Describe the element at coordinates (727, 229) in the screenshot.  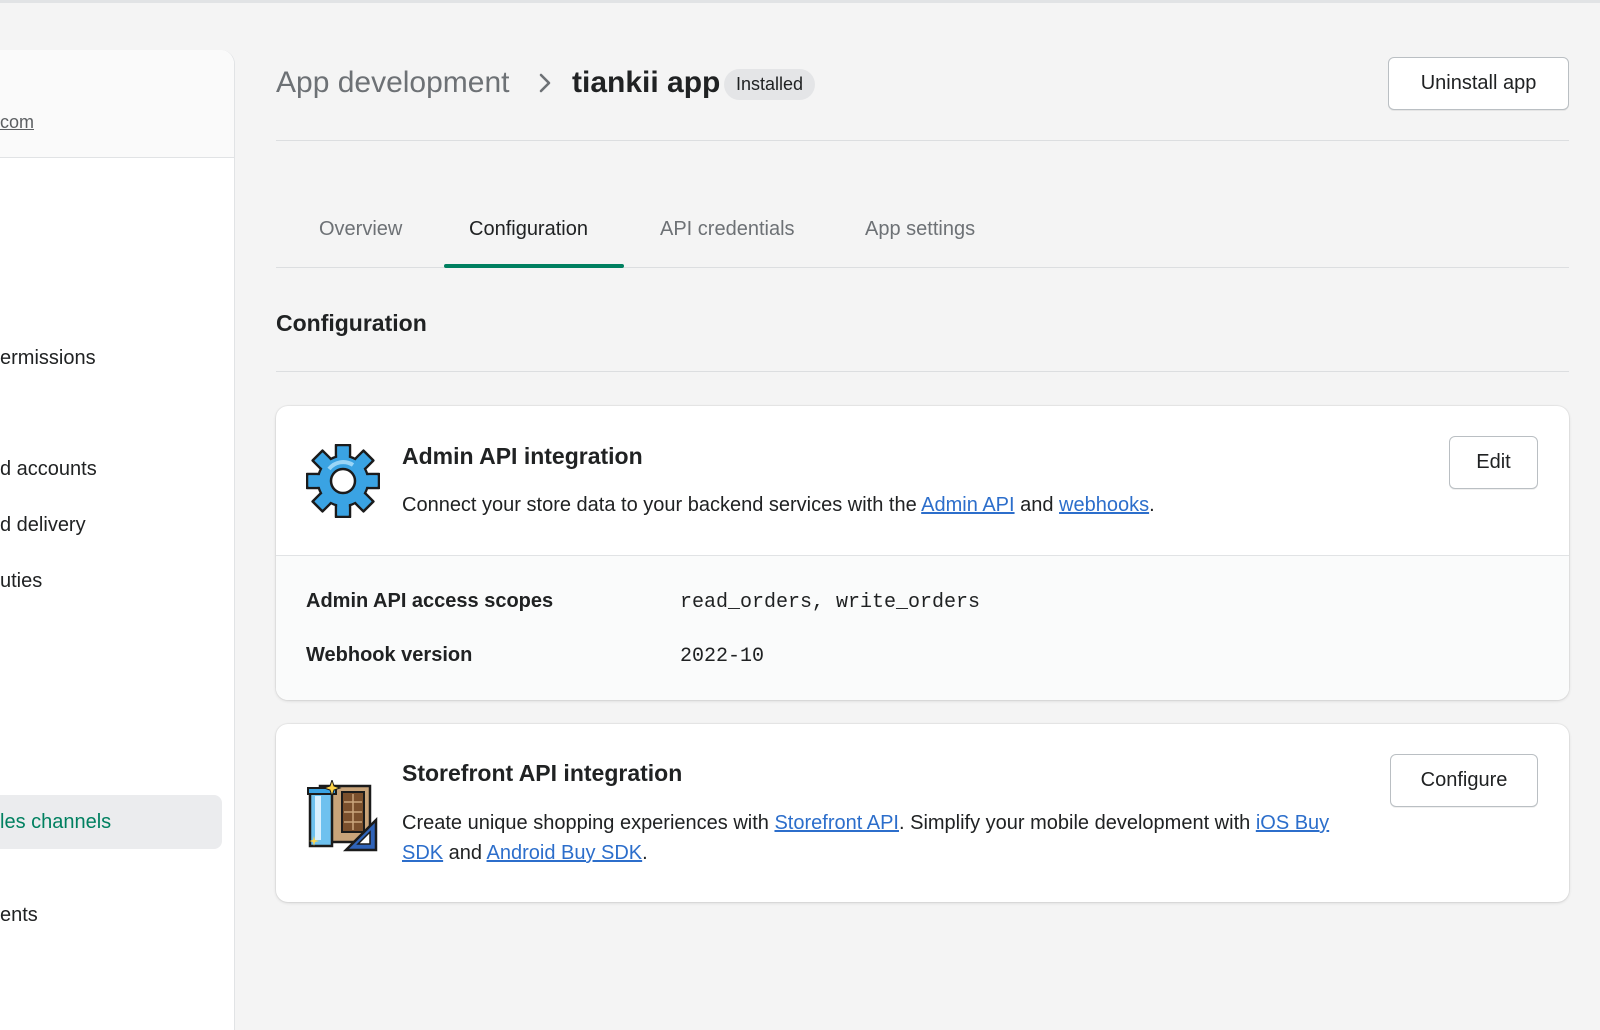
I see `tab-api-credentials: API credentials` at that location.